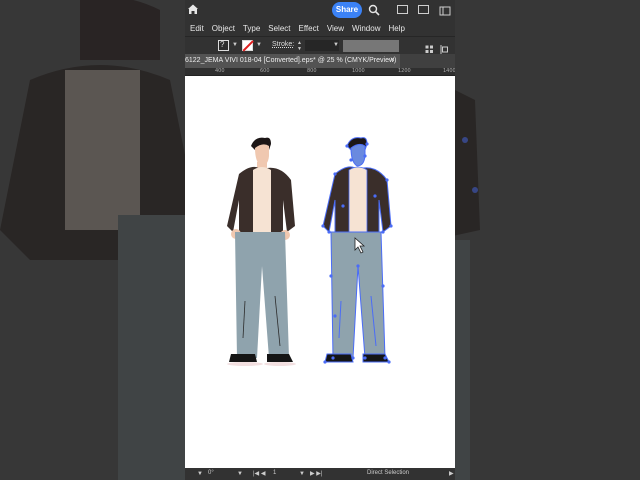  I want to click on panel-icon, so click(423, 9).